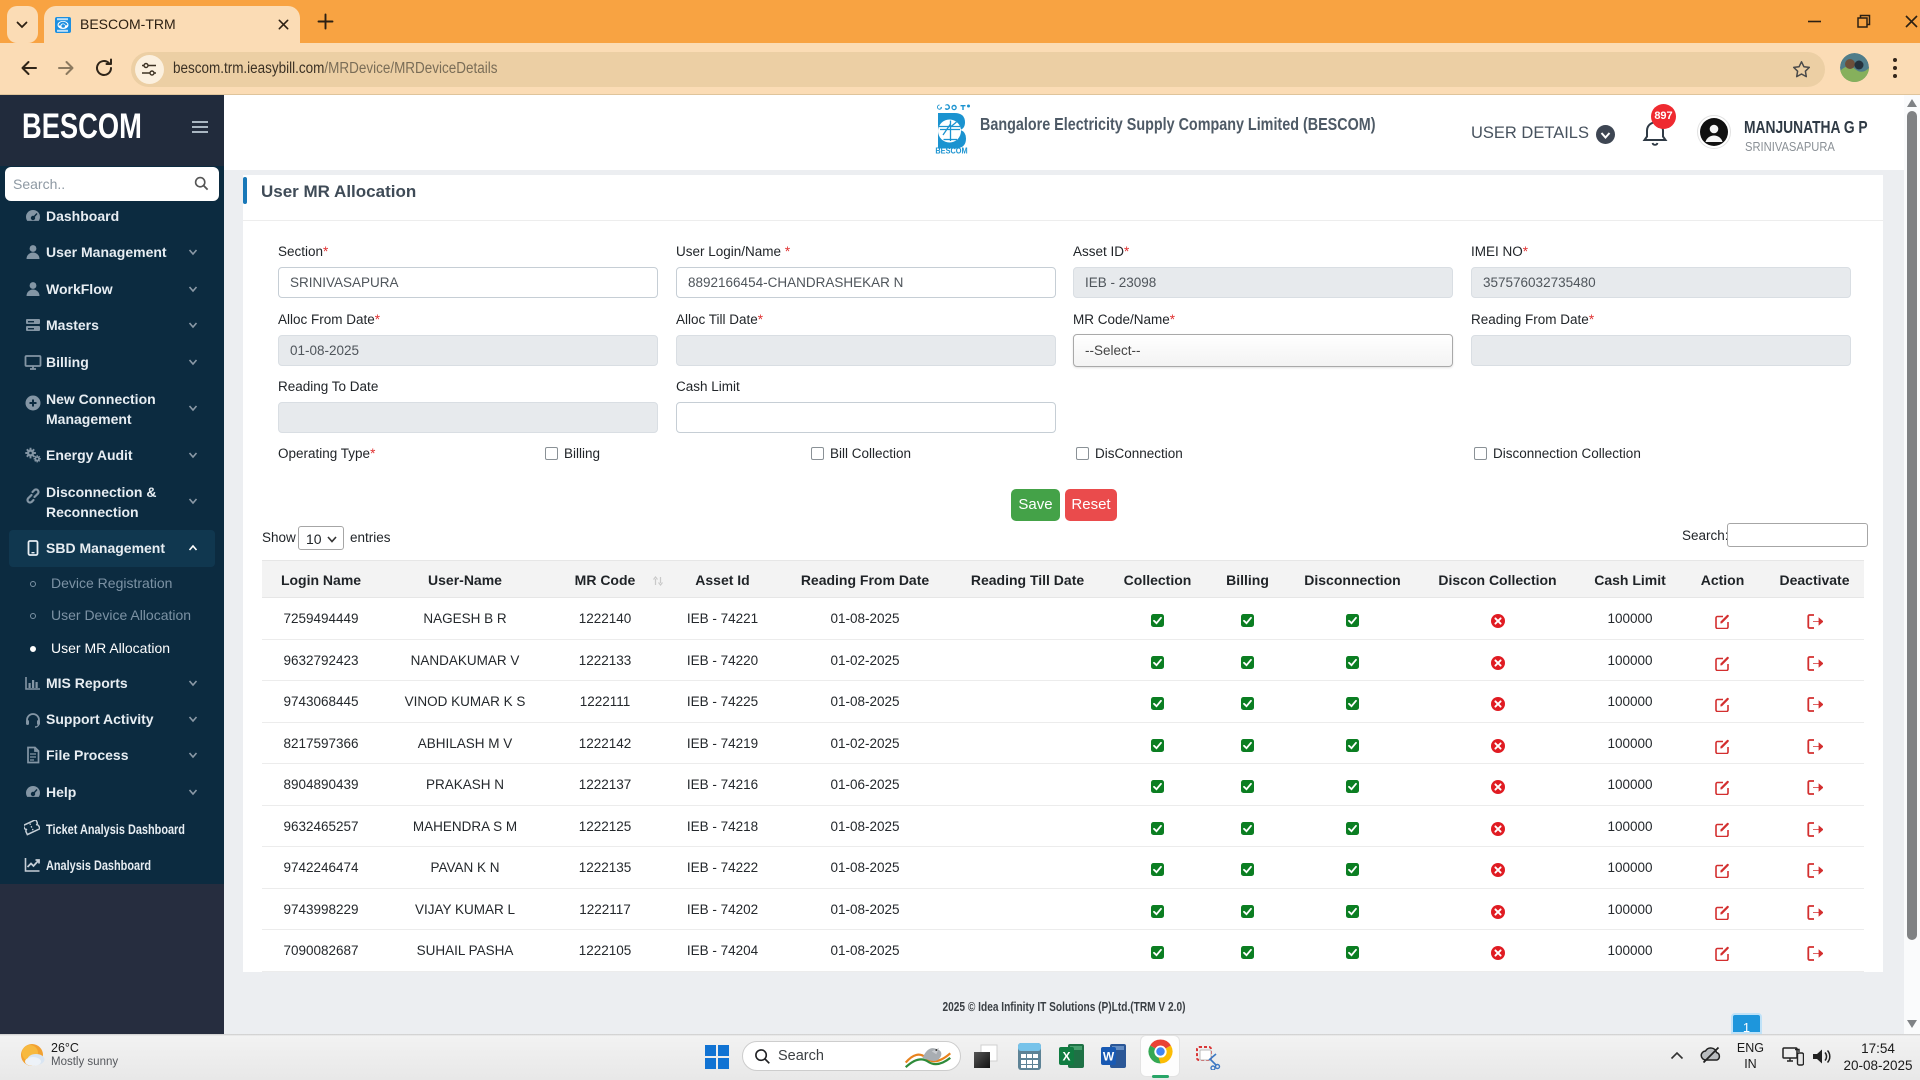 The width and height of the screenshot is (1920, 1080). Describe the element at coordinates (1066, 1057) in the screenshot. I see `svg-text: X` at that location.